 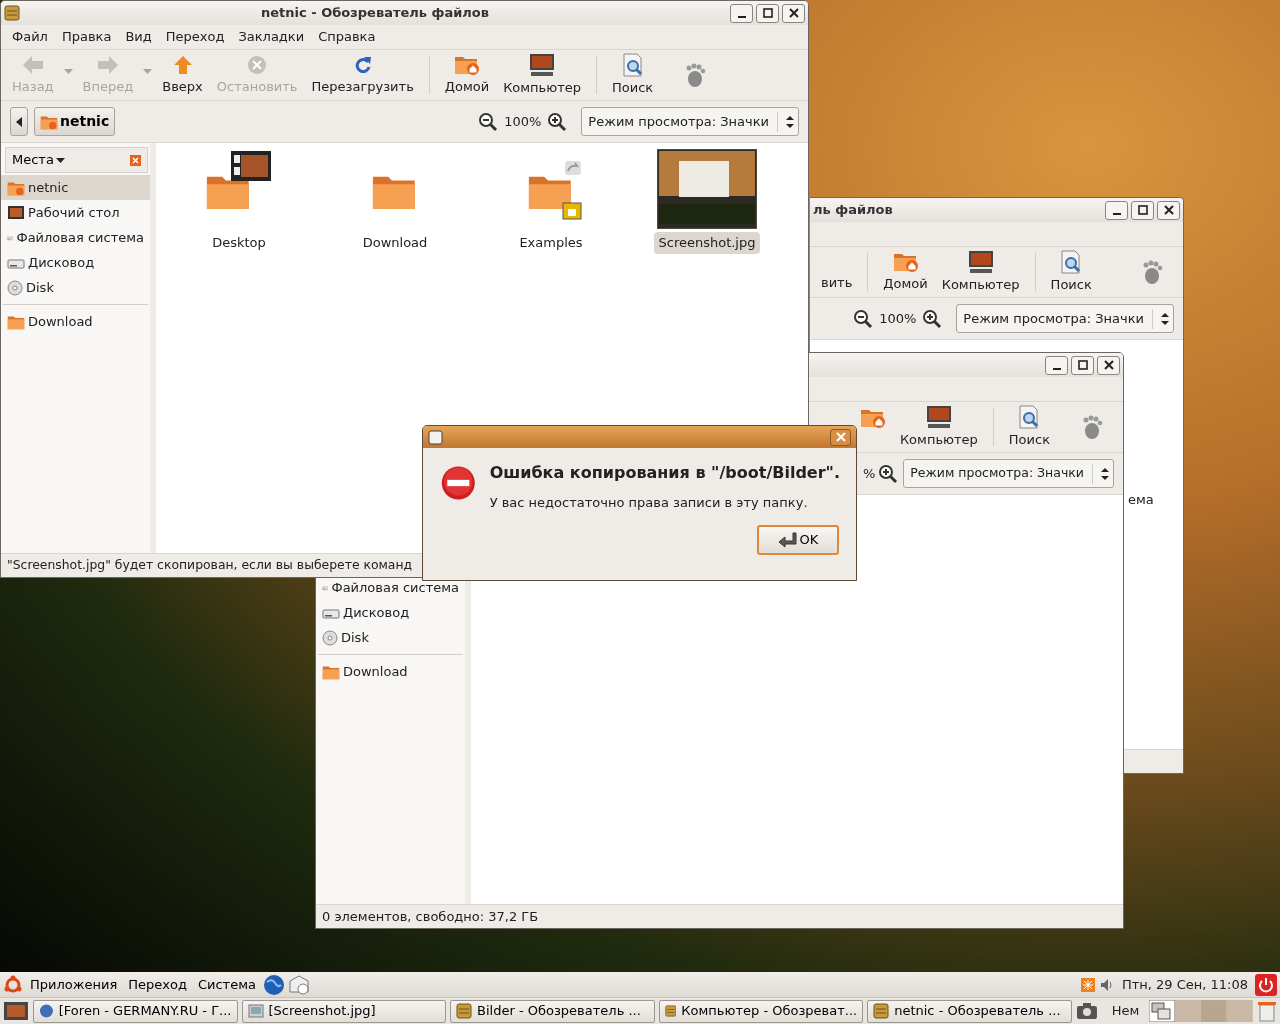 I want to click on window-title: netnic - Обозреватель файлов, so click(x=375, y=13).